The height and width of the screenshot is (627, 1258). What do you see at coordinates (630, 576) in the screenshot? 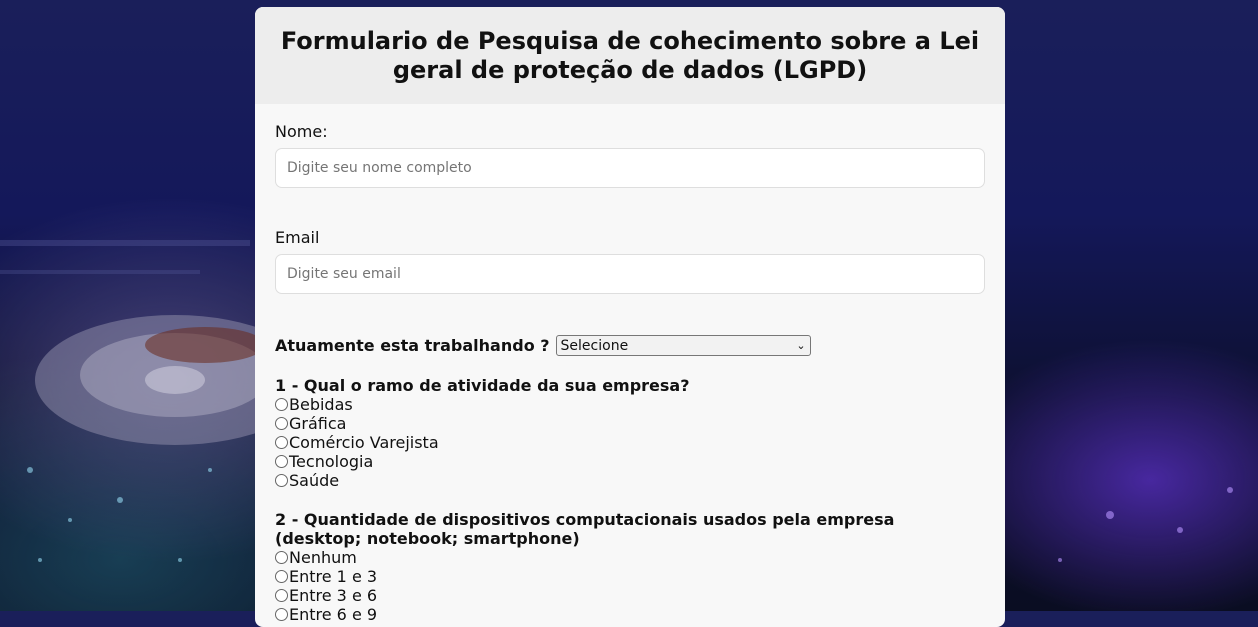
I see `option-entre-1-e-3: Entre 1 e 3` at bounding box center [630, 576].